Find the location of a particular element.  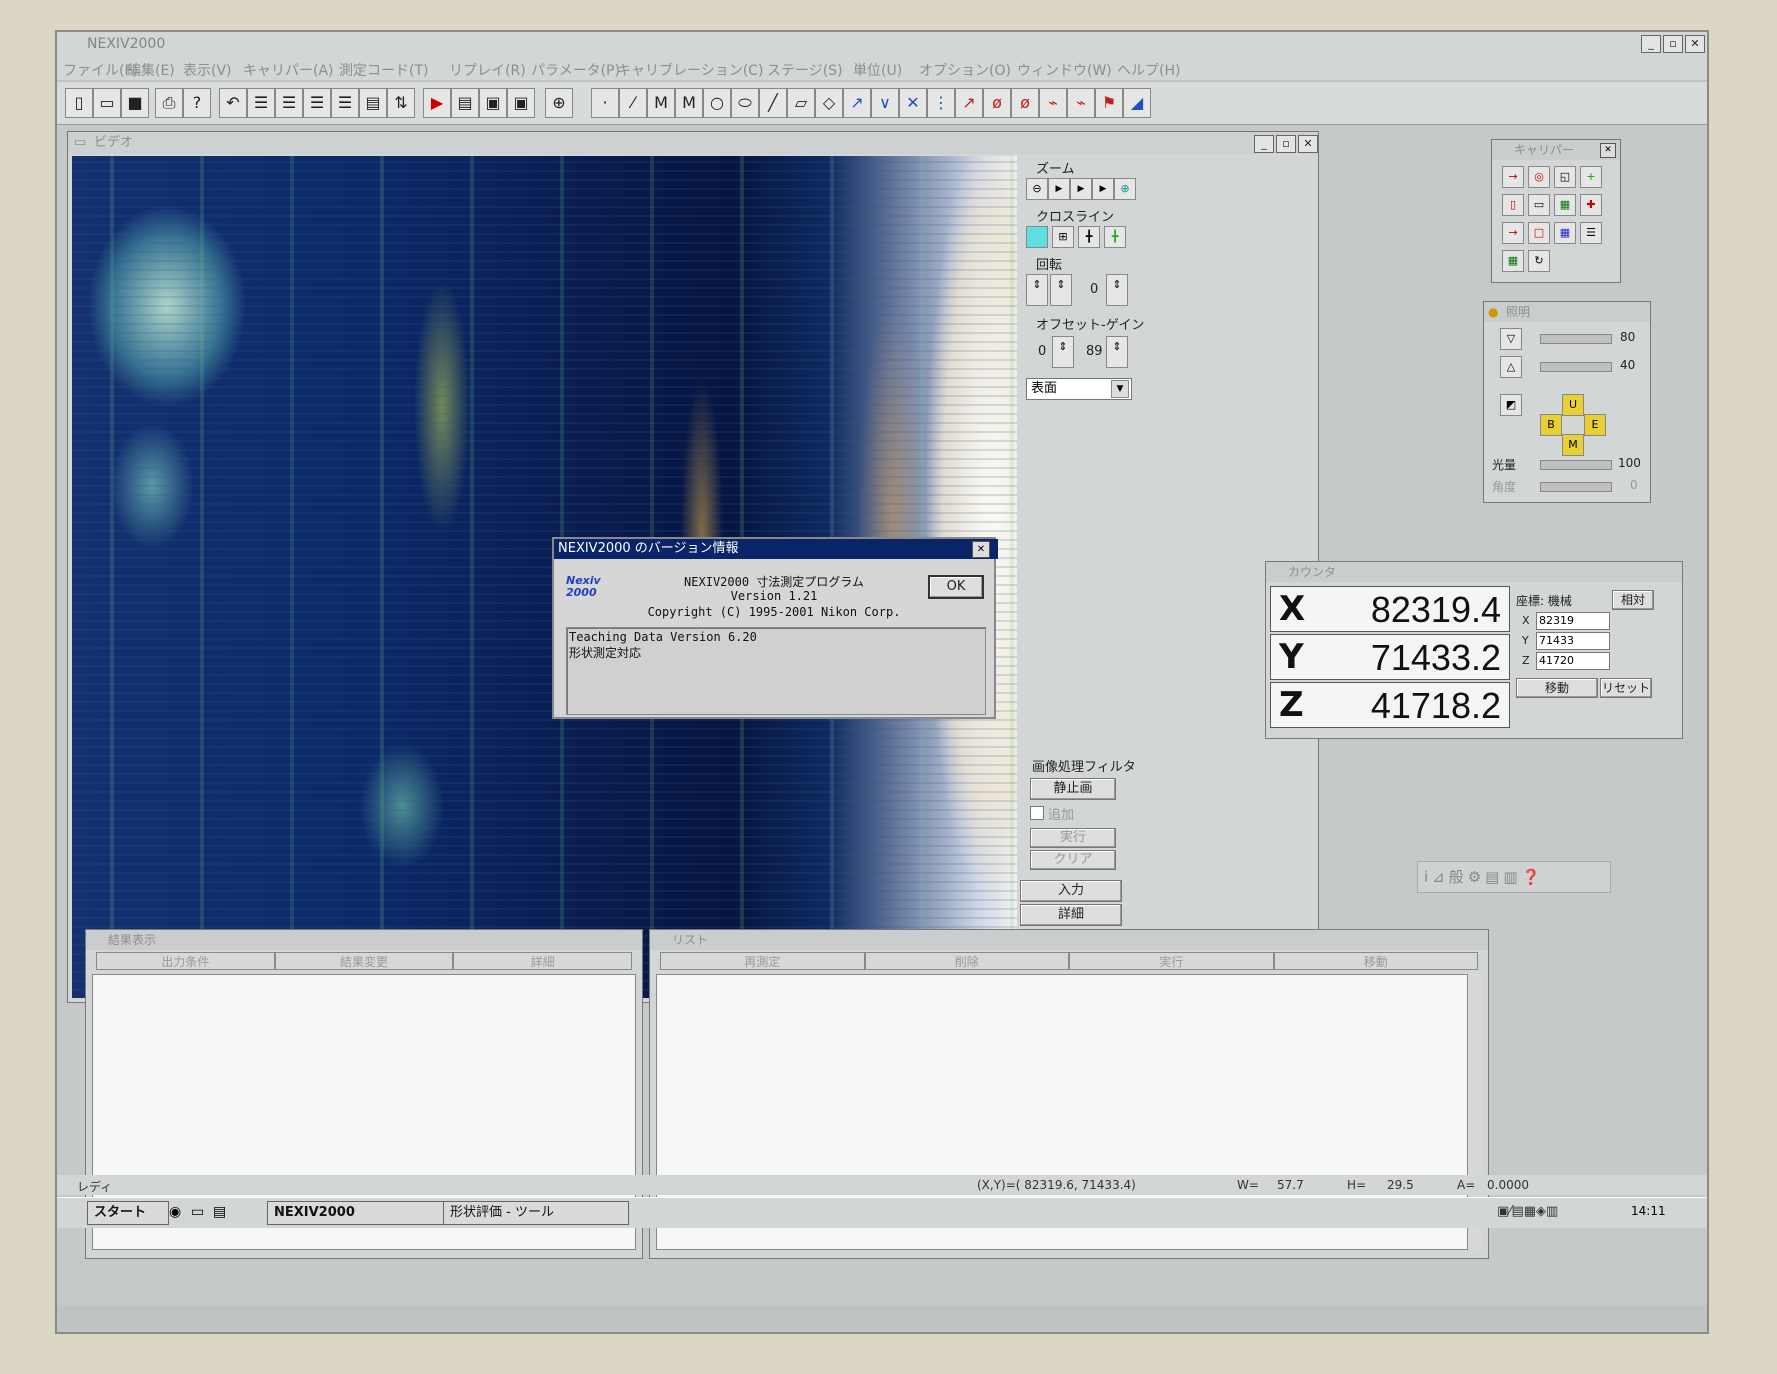

light2-slider is located at coordinates (1576, 367).